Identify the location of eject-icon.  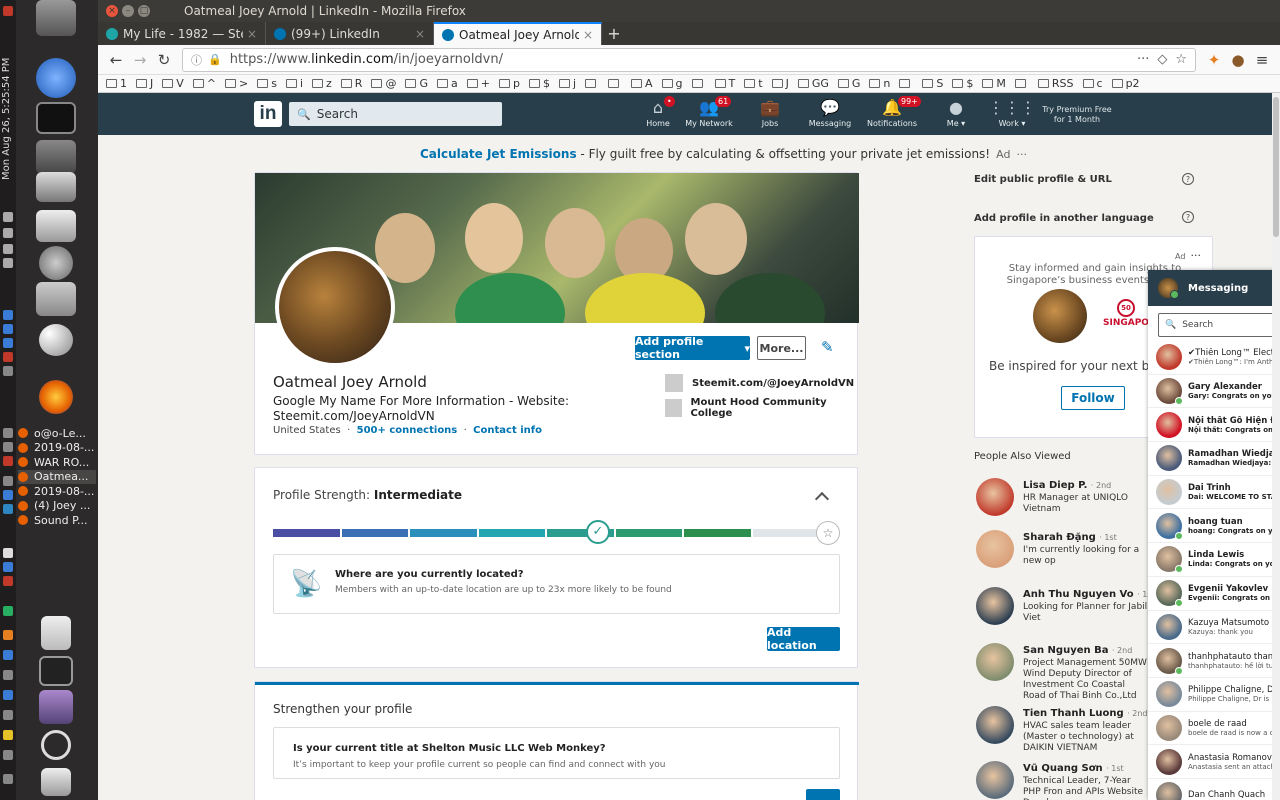
(56, 187).